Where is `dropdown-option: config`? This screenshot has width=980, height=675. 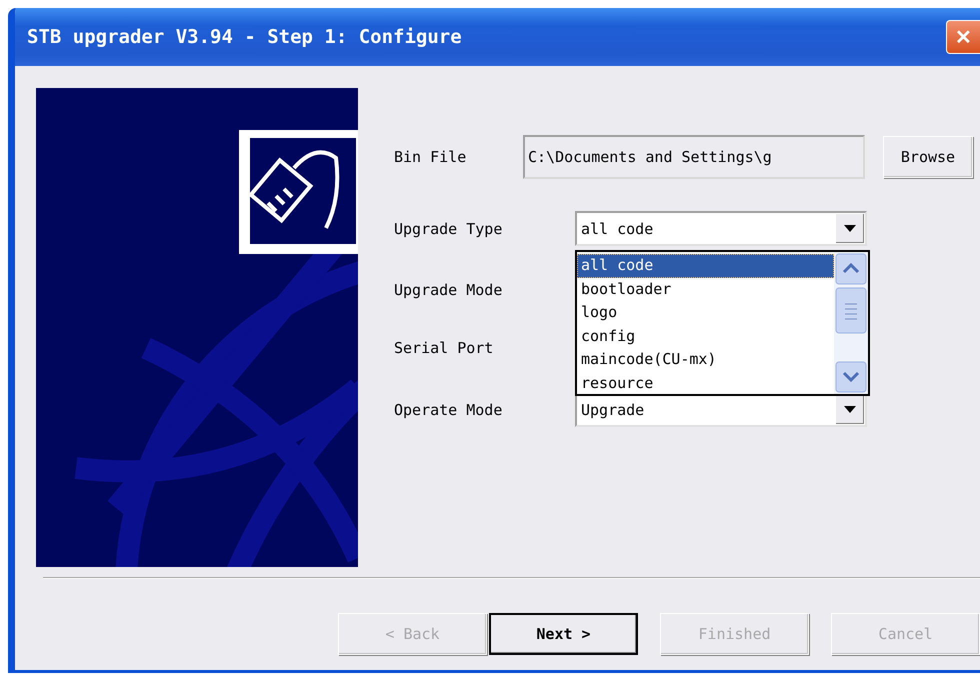 dropdown-option: config is located at coordinates (705, 336).